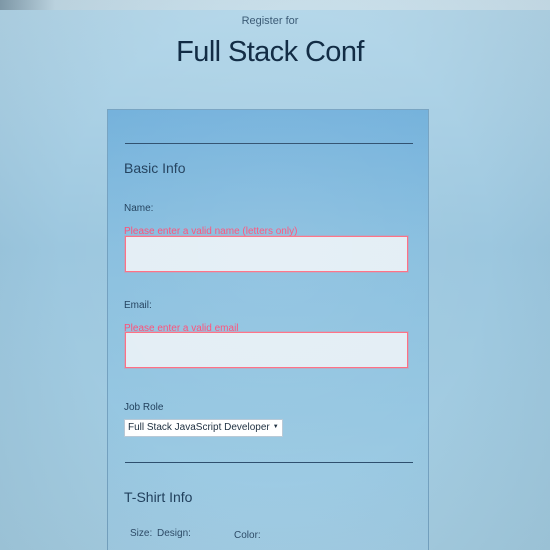 The image size is (550, 550). I want to click on page-subtitle: Register for, so click(270, 21).